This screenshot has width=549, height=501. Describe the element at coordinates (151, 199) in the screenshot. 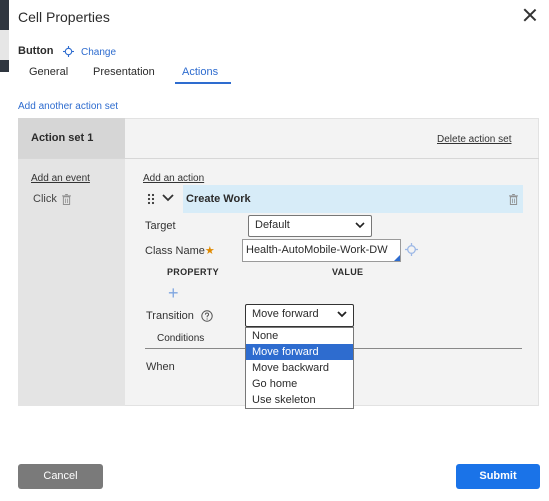

I see `drag-handle-icon` at that location.